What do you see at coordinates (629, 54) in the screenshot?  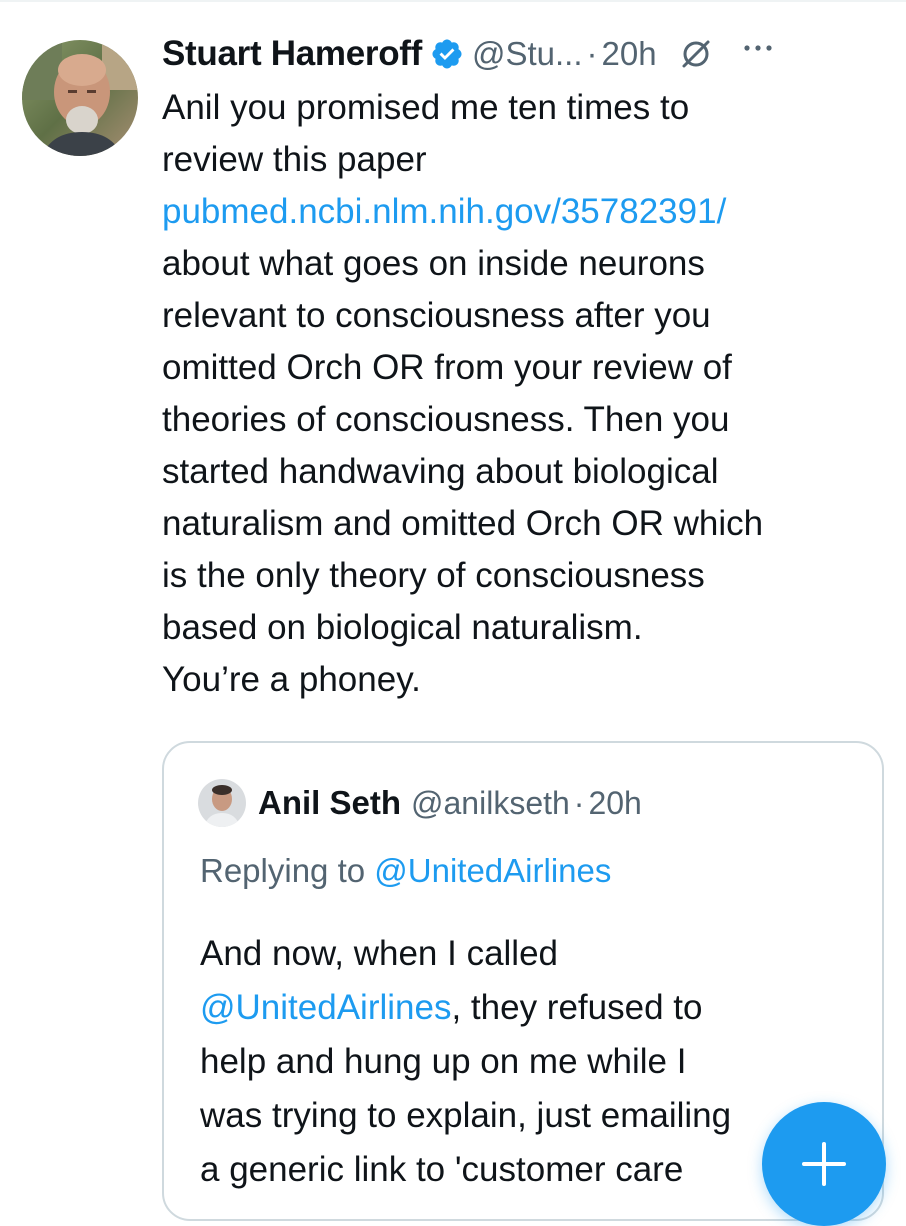 I see `tweet-time: 20h` at bounding box center [629, 54].